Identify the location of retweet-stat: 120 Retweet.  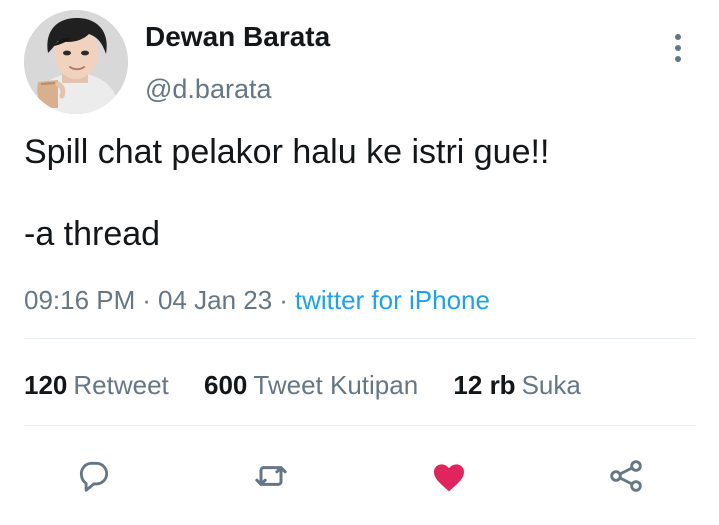
(96, 385).